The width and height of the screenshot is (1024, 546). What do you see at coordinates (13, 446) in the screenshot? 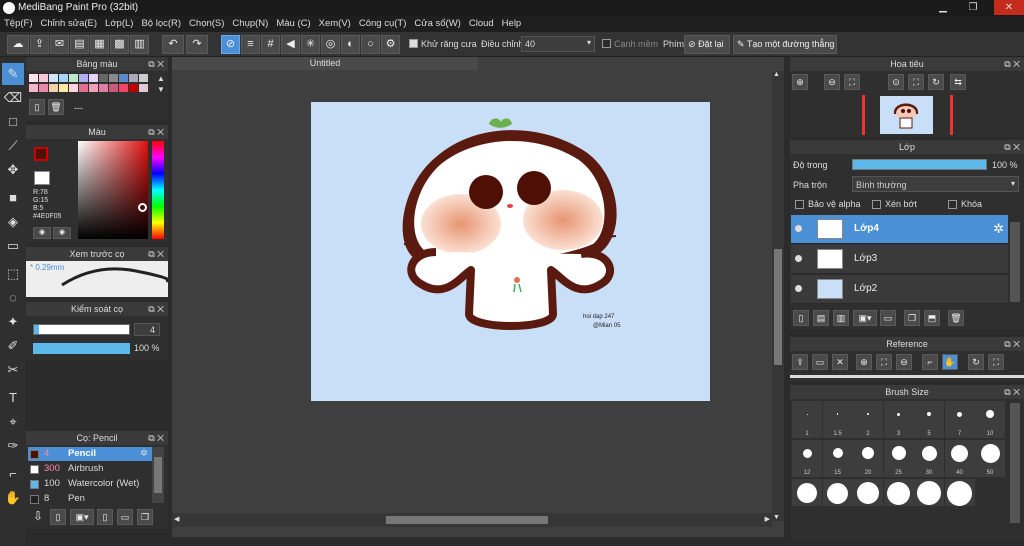
I see `divide-tool-icon: ✑` at bounding box center [13, 446].